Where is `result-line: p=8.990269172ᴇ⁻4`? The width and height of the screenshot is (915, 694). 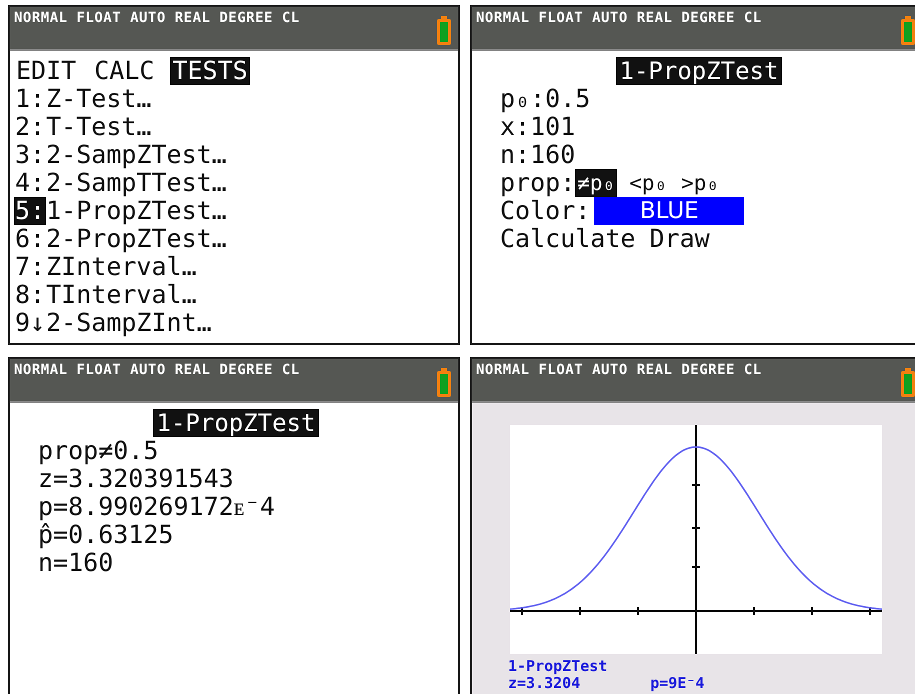
result-line: p=8.990269172ᴇ⁻4 is located at coordinates (156, 507).